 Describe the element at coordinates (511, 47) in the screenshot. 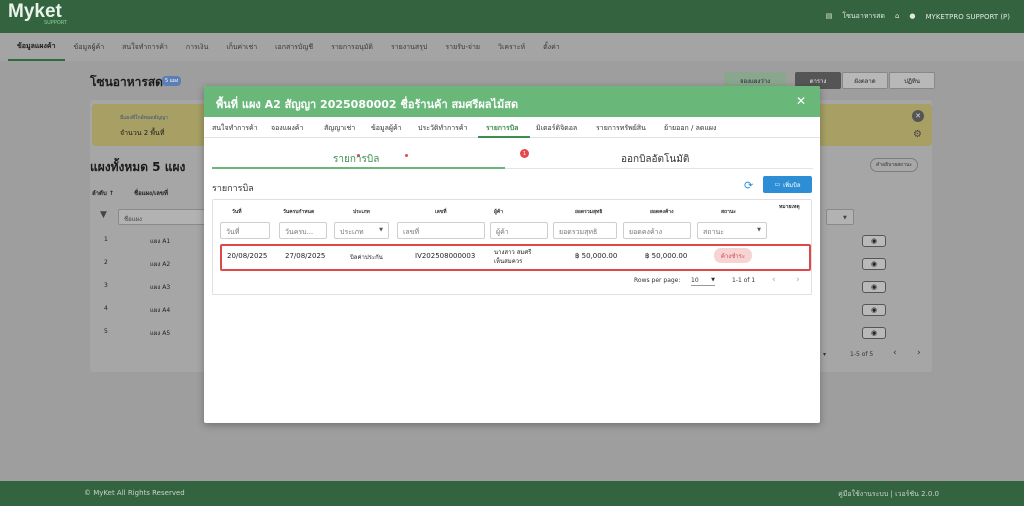

I see `nav-item-analysis: วิเคราะห์` at that location.